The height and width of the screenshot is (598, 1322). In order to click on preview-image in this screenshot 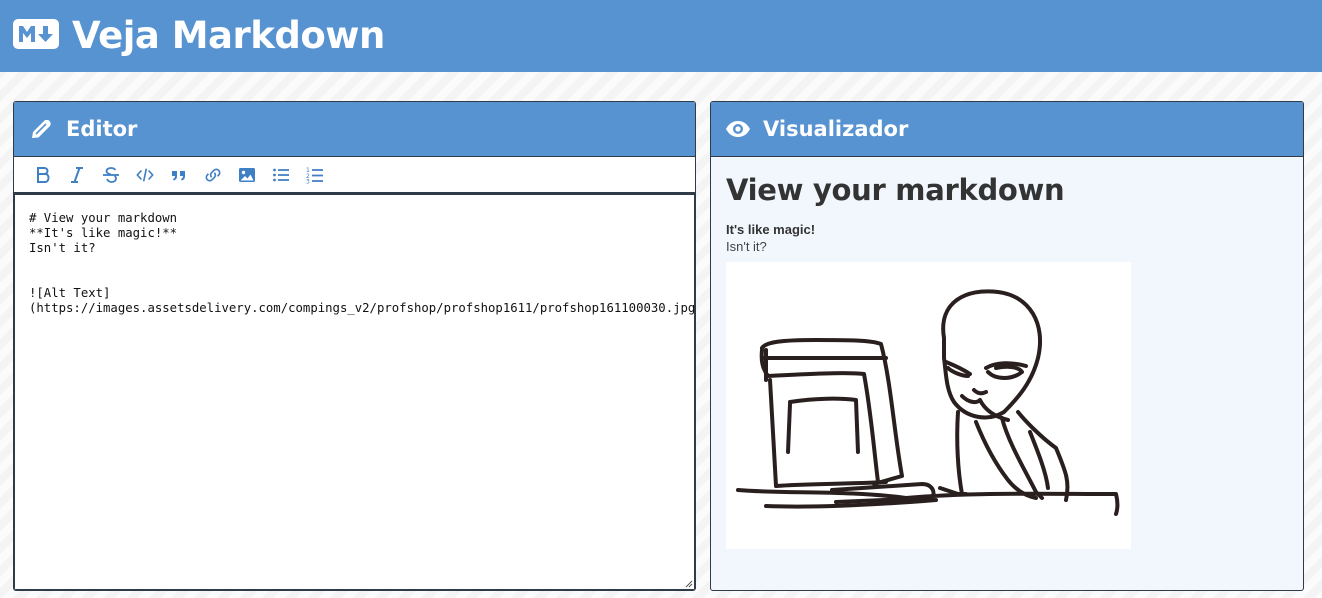, I will do `click(928, 405)`.